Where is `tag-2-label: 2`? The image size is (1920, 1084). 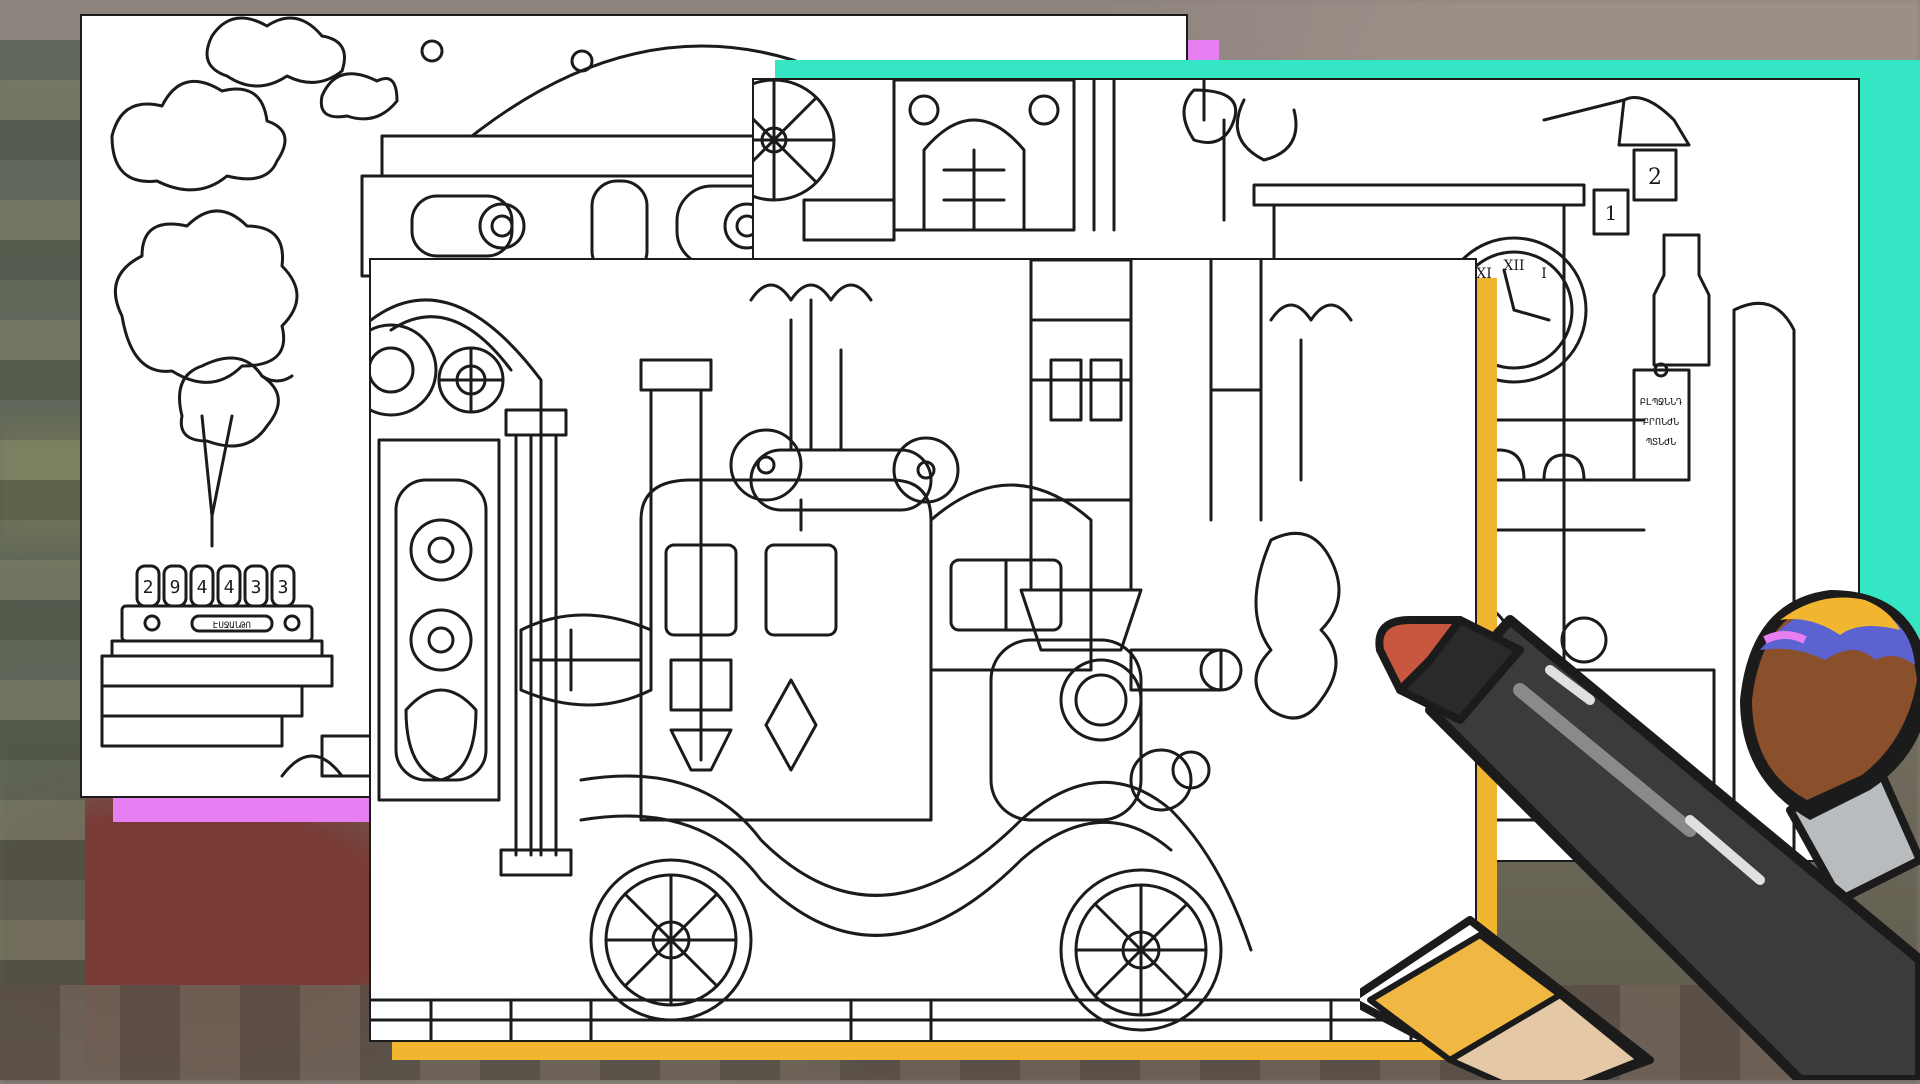
tag-2-label: 2 is located at coordinates (1655, 177).